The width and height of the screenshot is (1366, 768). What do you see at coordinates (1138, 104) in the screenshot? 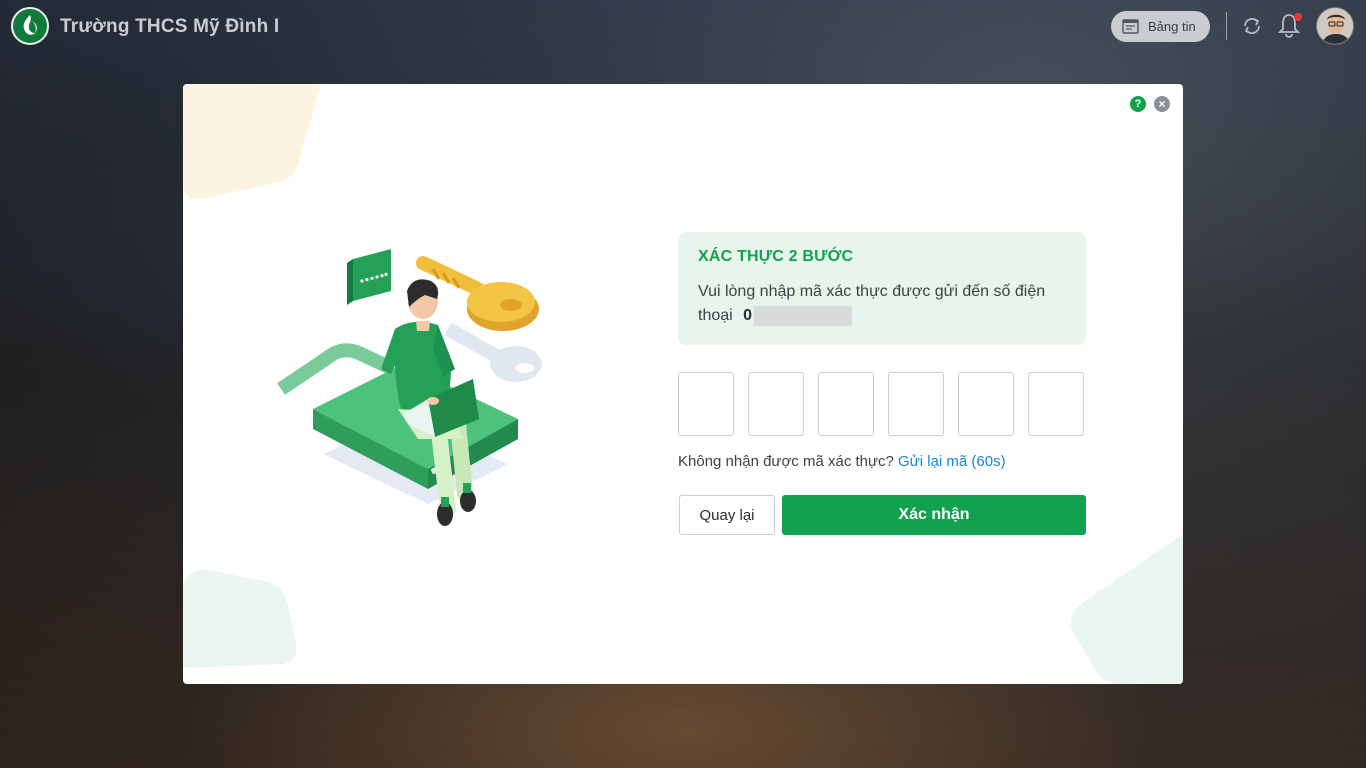
I see `help-icon: ?` at bounding box center [1138, 104].